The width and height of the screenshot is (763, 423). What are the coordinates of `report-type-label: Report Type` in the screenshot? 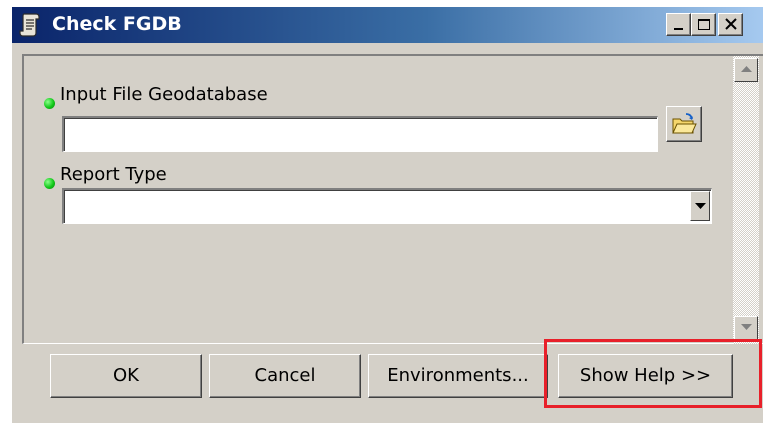 It's located at (113, 174).